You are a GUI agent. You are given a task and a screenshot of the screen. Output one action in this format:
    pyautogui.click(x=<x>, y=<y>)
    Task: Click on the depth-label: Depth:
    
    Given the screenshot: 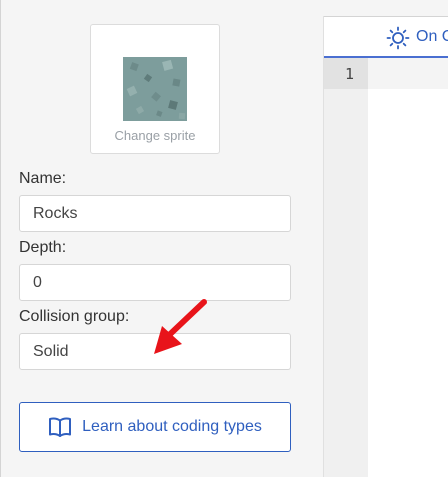 What is the action you would take?
    pyautogui.click(x=43, y=247)
    